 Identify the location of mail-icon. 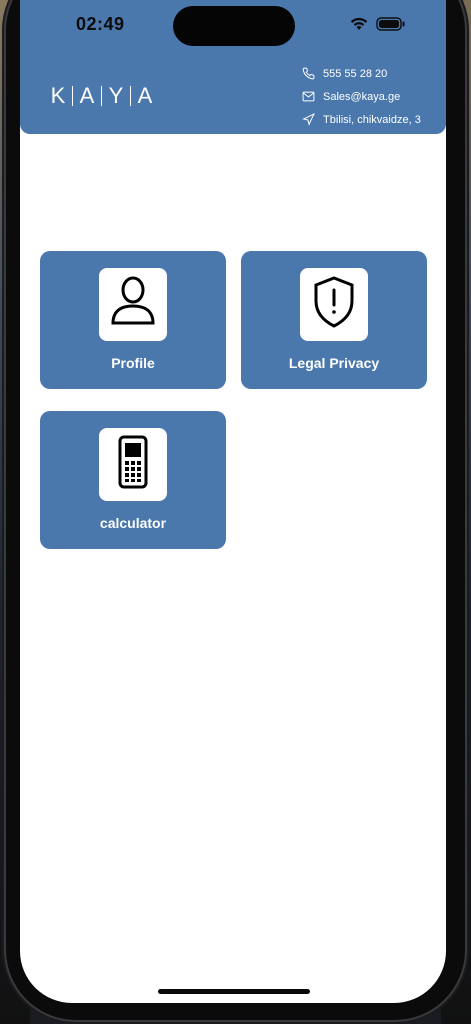
(309, 97).